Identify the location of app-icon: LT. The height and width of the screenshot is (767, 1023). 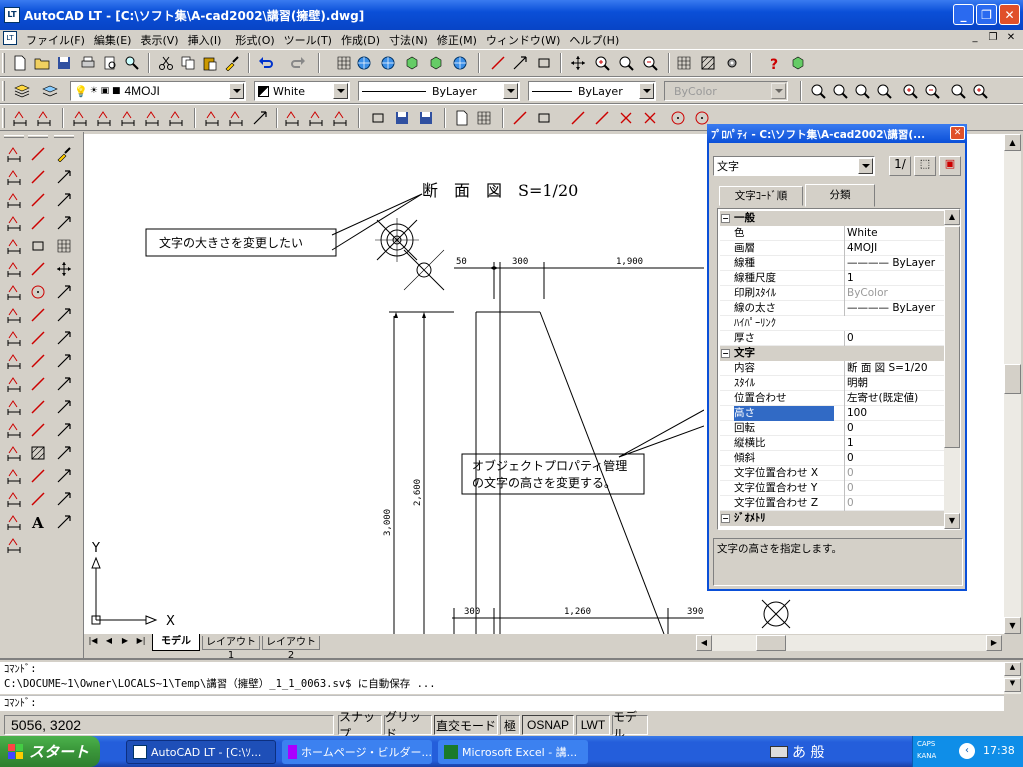
(12, 15).